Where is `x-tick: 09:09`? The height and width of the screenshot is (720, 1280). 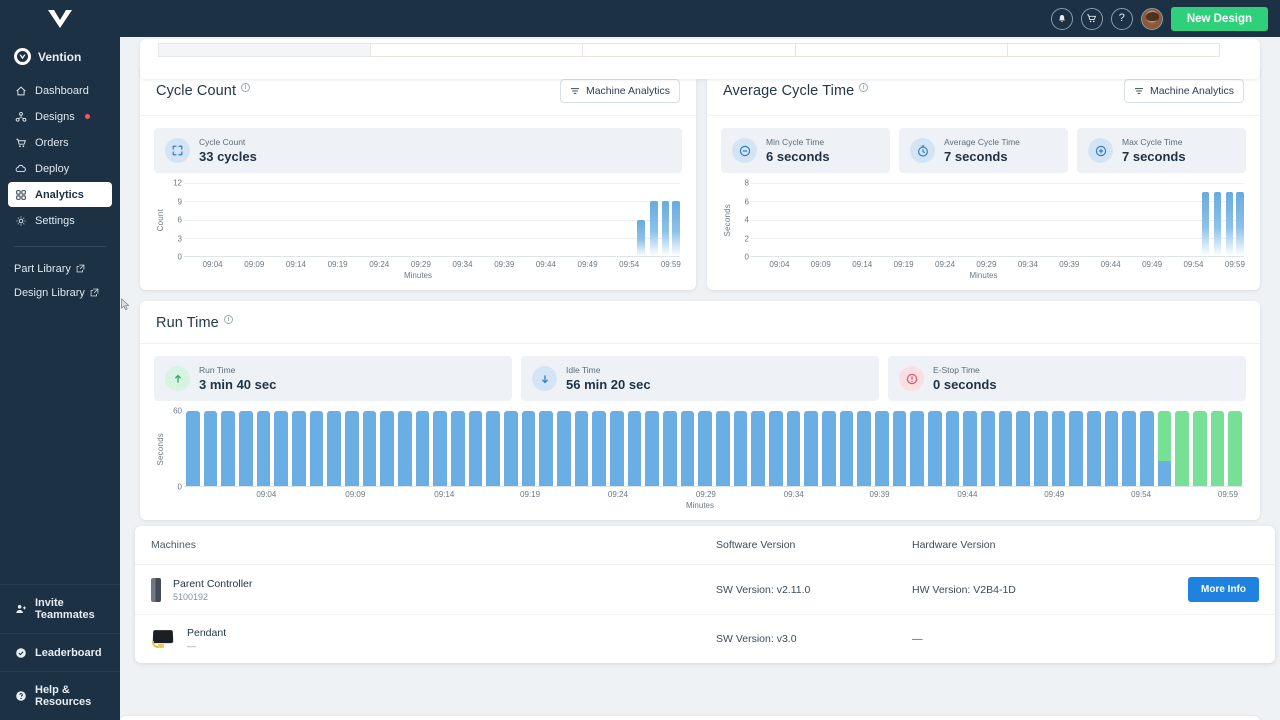 x-tick: 09:09 is located at coordinates (254, 265).